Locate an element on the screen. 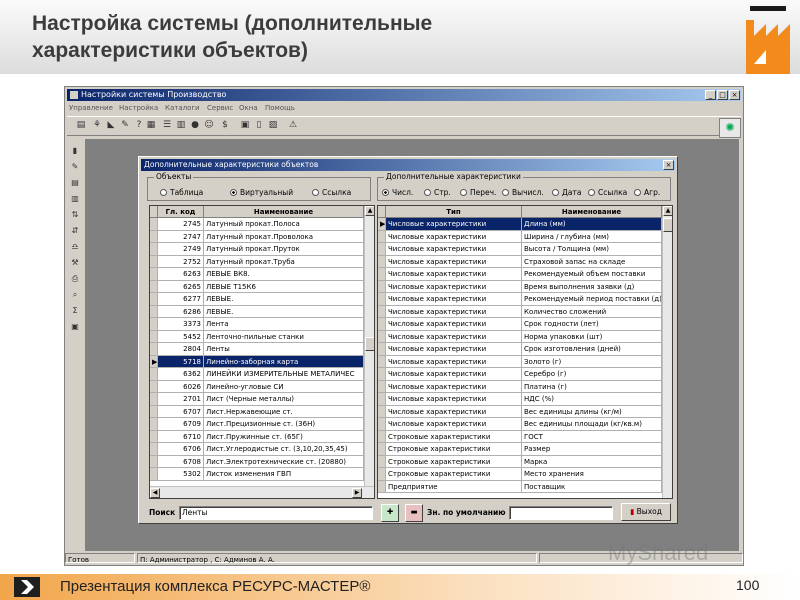 Image resolution: width=800 pixels, height=600 pixels. menu-catalogs: Каталоги is located at coordinates (182, 108).